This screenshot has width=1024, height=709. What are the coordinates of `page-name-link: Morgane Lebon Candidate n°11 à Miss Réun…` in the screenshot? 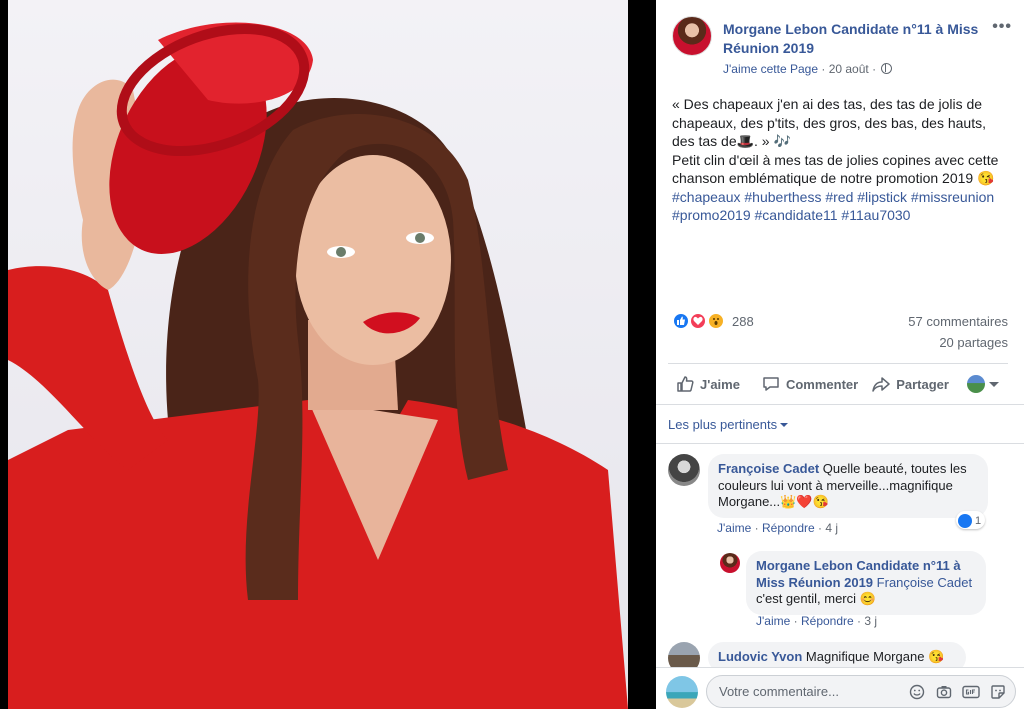 It's located at (860, 39).